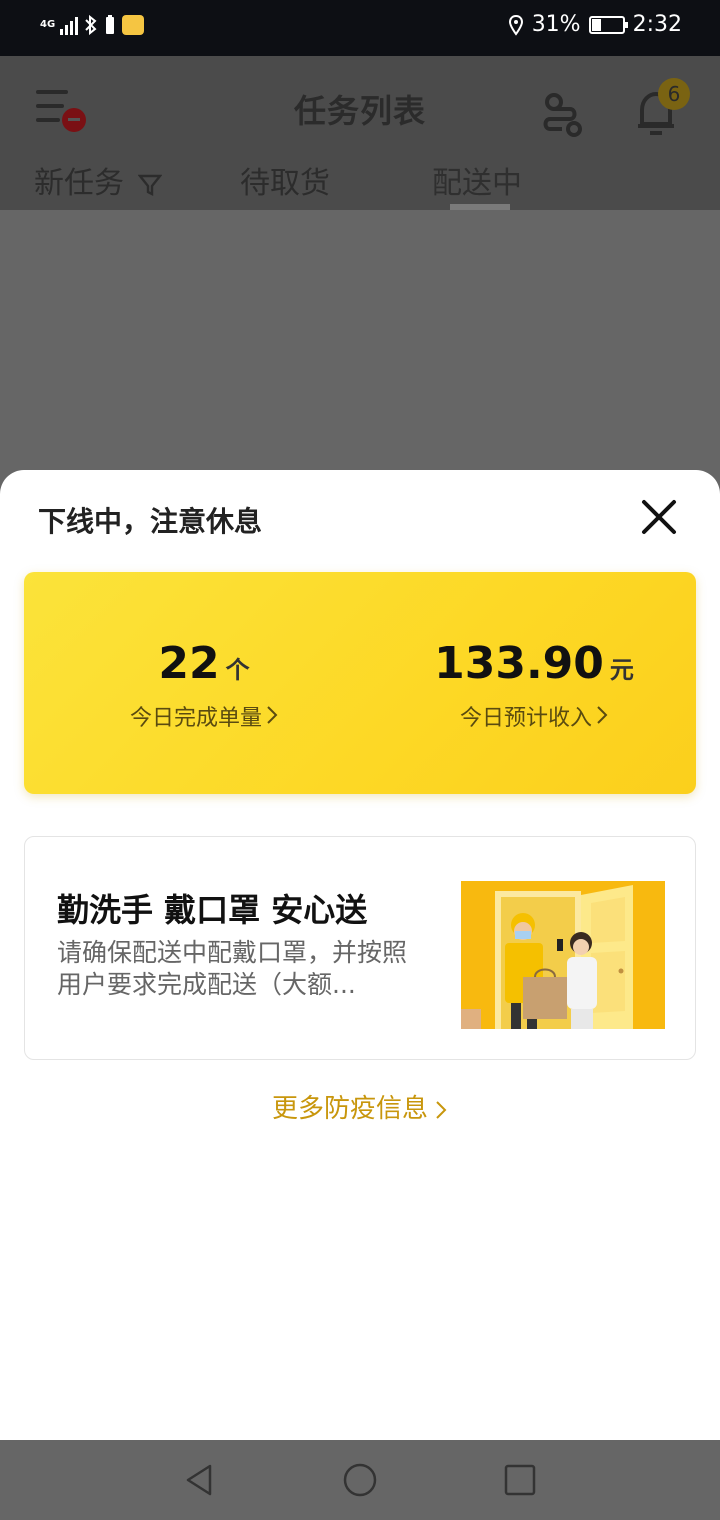  I want to click on orders-label: 今日完成单量, so click(195, 718).